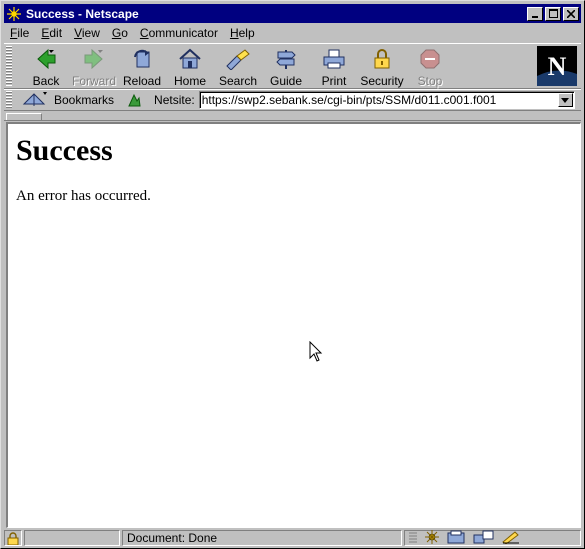 The image size is (585, 549). What do you see at coordinates (234, 33) in the screenshot?
I see `menu-help-accel: H` at bounding box center [234, 33].